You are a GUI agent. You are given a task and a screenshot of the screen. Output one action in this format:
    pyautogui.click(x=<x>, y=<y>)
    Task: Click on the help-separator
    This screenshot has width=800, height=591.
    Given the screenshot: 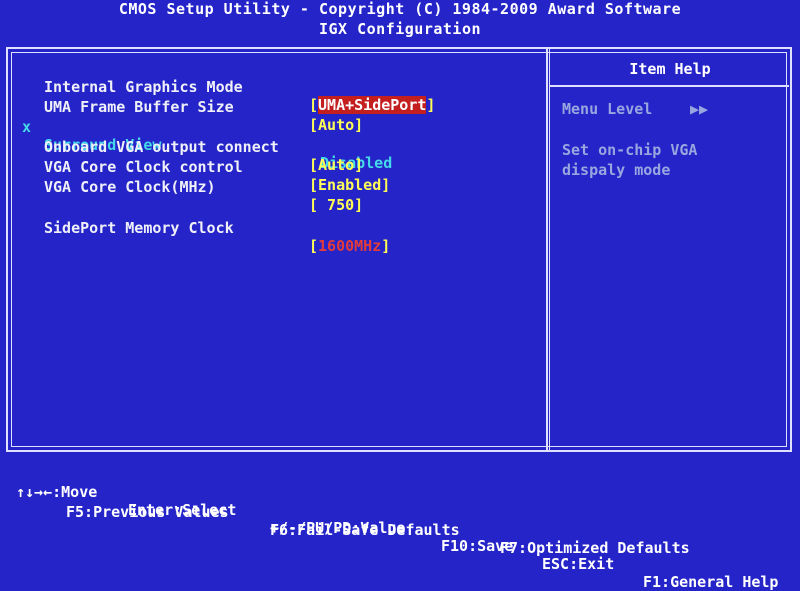 What is the action you would take?
    pyautogui.click(x=669, y=86)
    